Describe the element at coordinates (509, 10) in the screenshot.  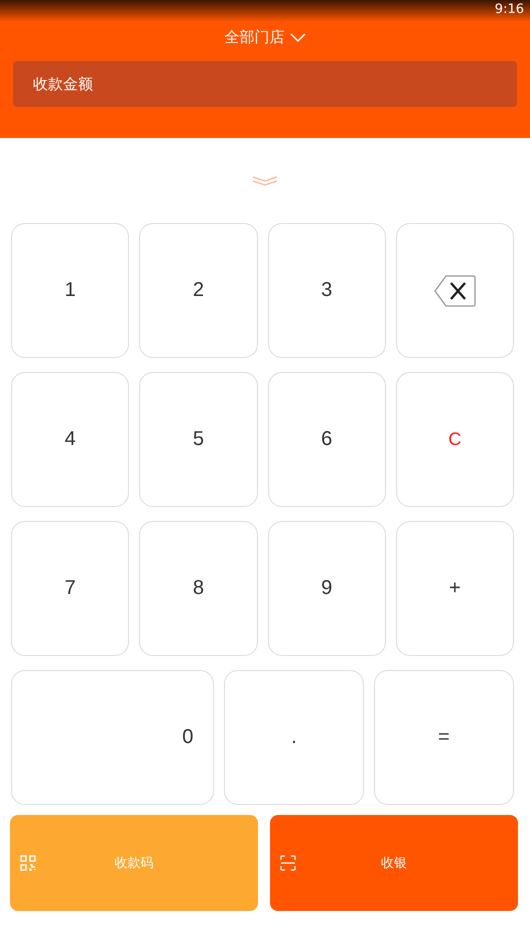
I see `status-time: 9:16` at that location.